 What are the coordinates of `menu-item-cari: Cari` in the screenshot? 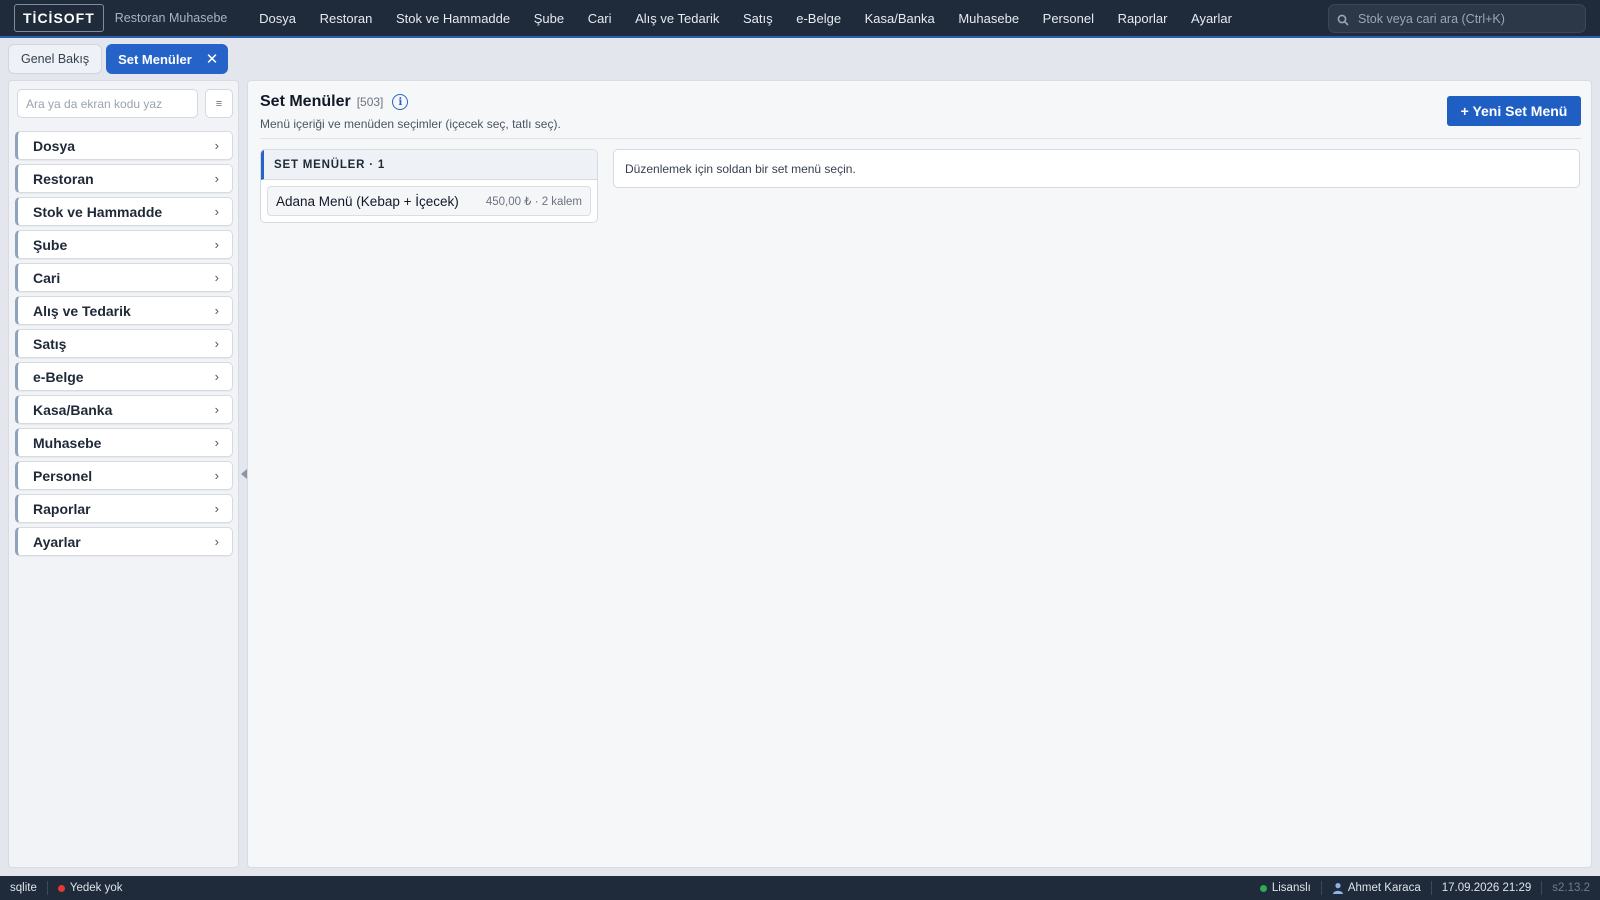 It's located at (599, 18).